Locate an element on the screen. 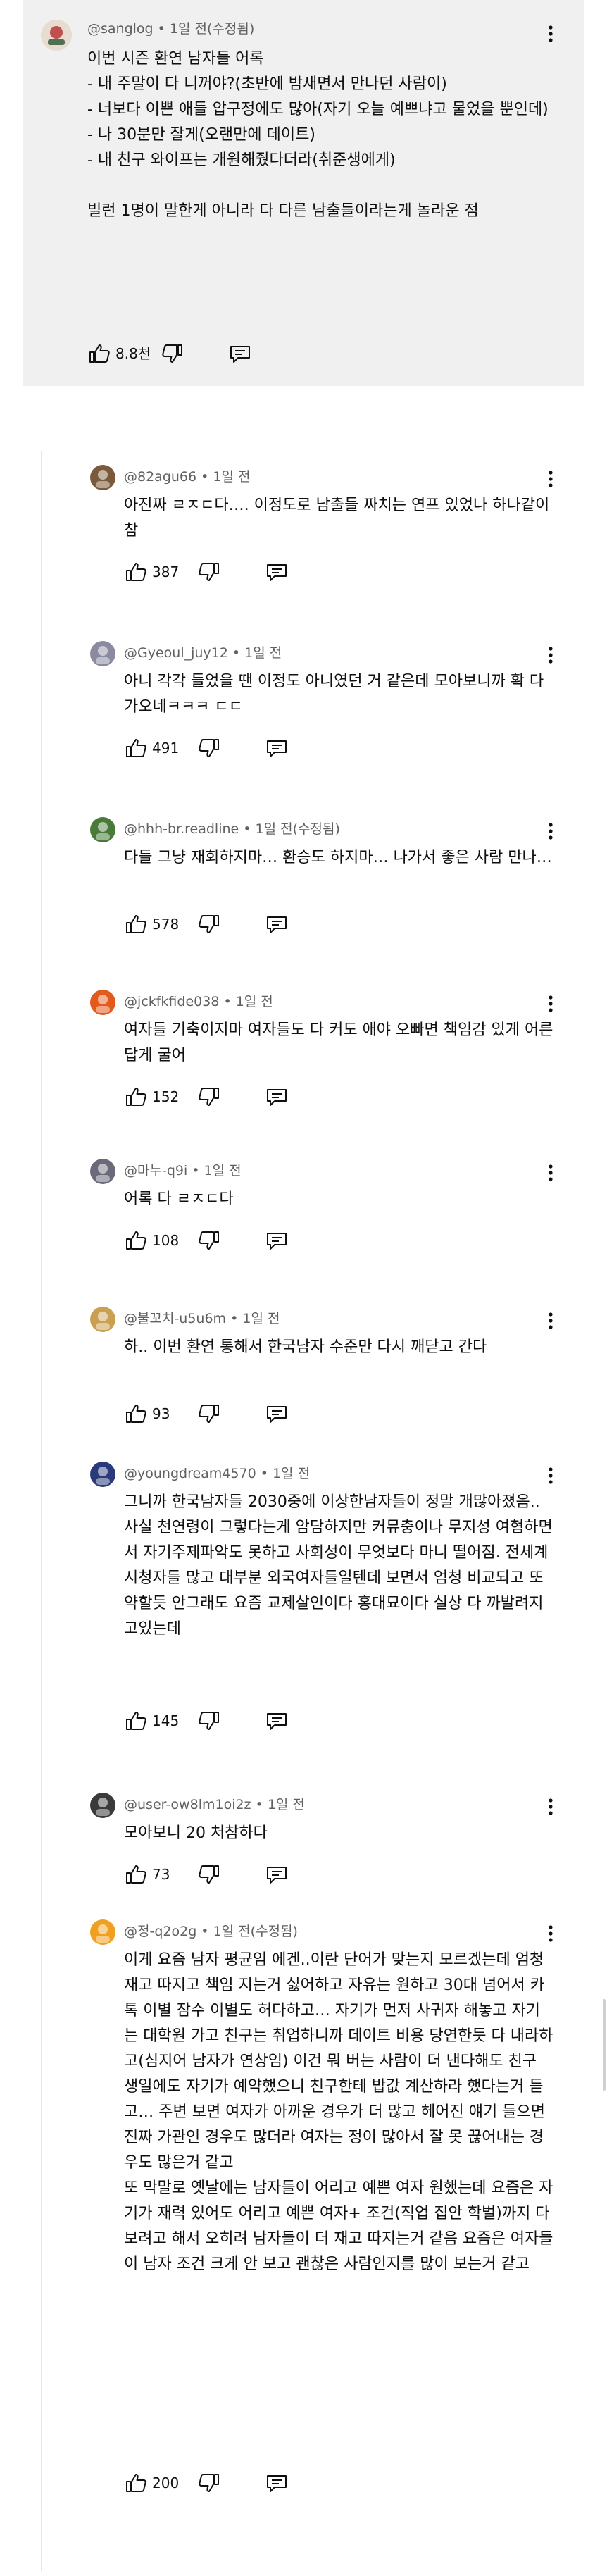 Image resolution: width=607 pixels, height=2576 pixels. reply-meta: @마누-q9i • 1일 전 is located at coordinates (183, 1171).